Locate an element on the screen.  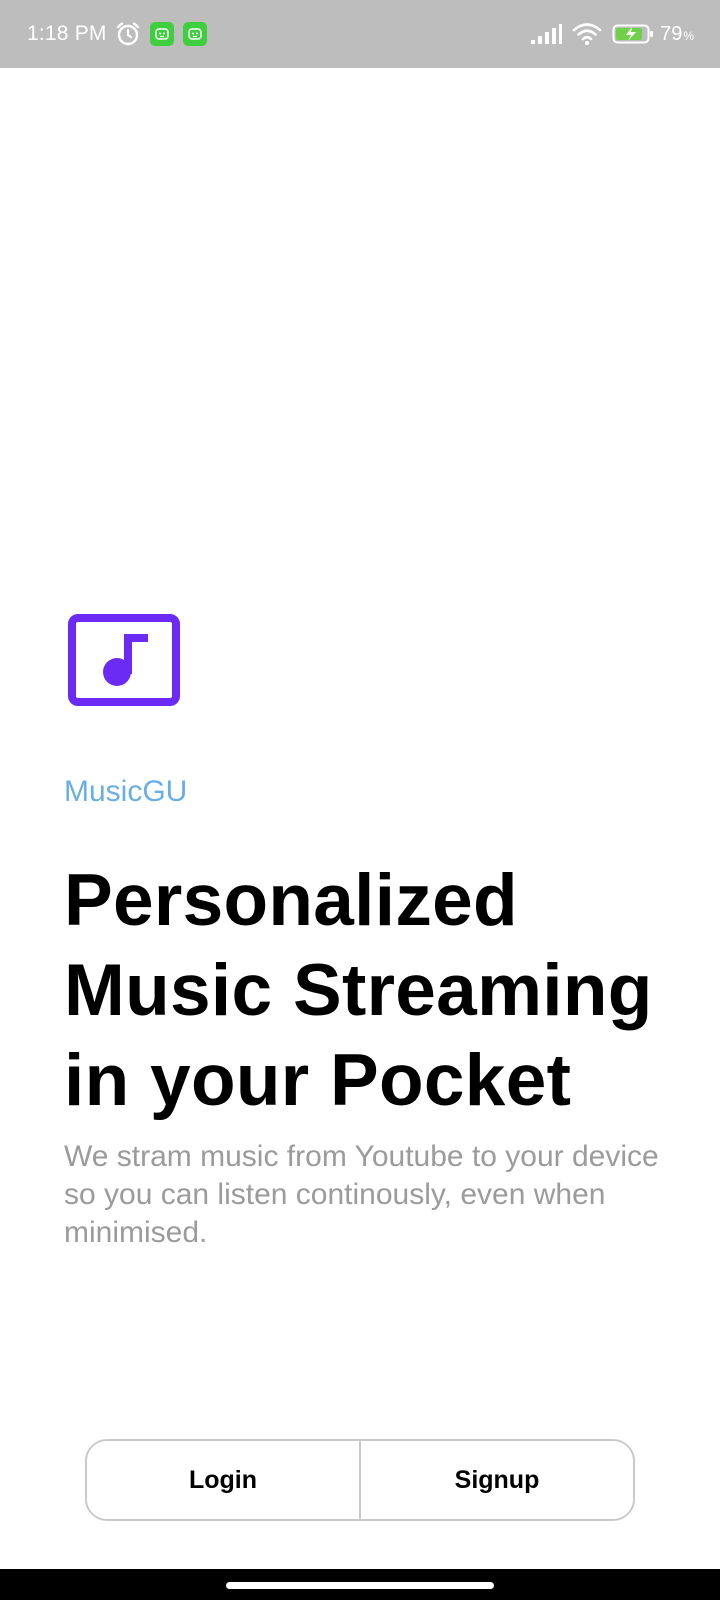
status-time: 1:18 PM is located at coordinates (67, 33).